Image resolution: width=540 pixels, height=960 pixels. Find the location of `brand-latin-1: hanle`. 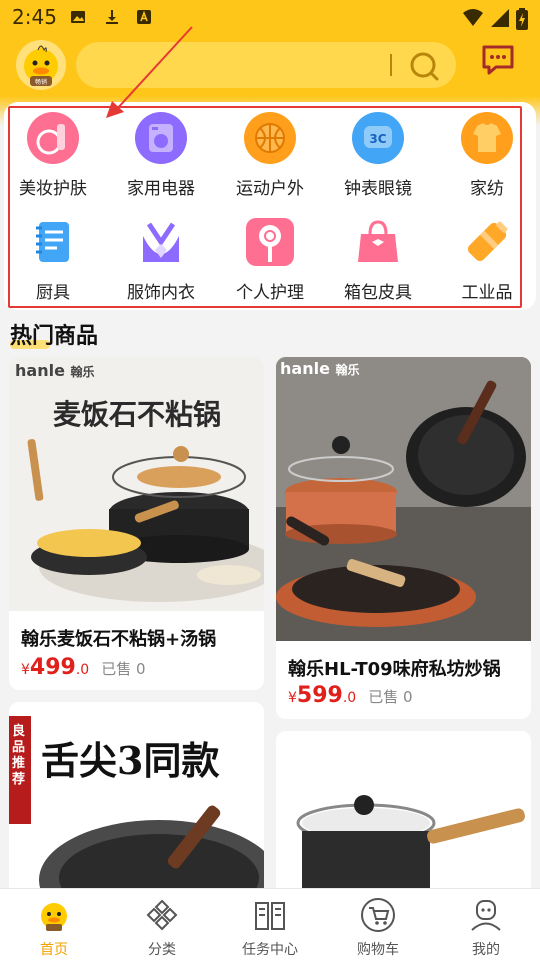

brand-latin-1: hanle is located at coordinates (40, 370).